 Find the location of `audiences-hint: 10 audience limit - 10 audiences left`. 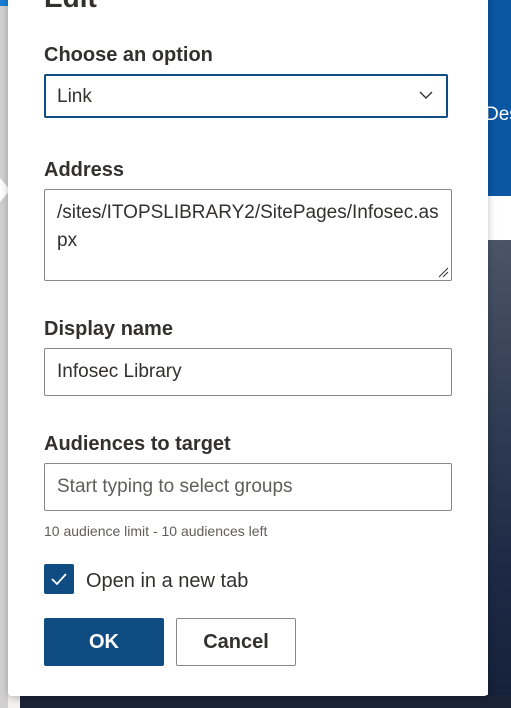

audiences-hint: 10 audience limit - 10 audiences left is located at coordinates (156, 531).